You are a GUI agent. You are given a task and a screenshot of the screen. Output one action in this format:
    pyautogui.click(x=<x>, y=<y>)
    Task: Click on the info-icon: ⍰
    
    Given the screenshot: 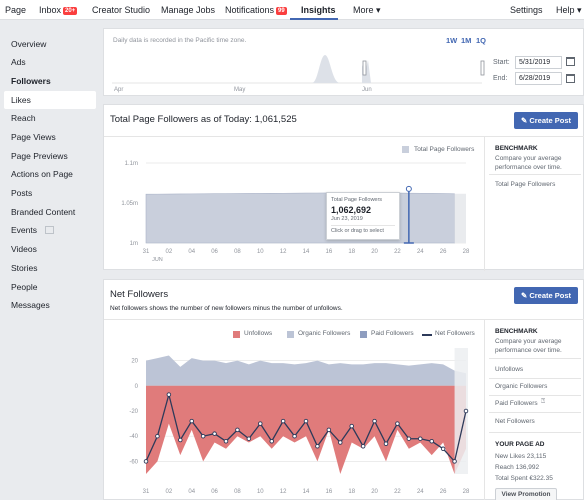 What is the action you would take?
    pyautogui.click(x=543, y=402)
    